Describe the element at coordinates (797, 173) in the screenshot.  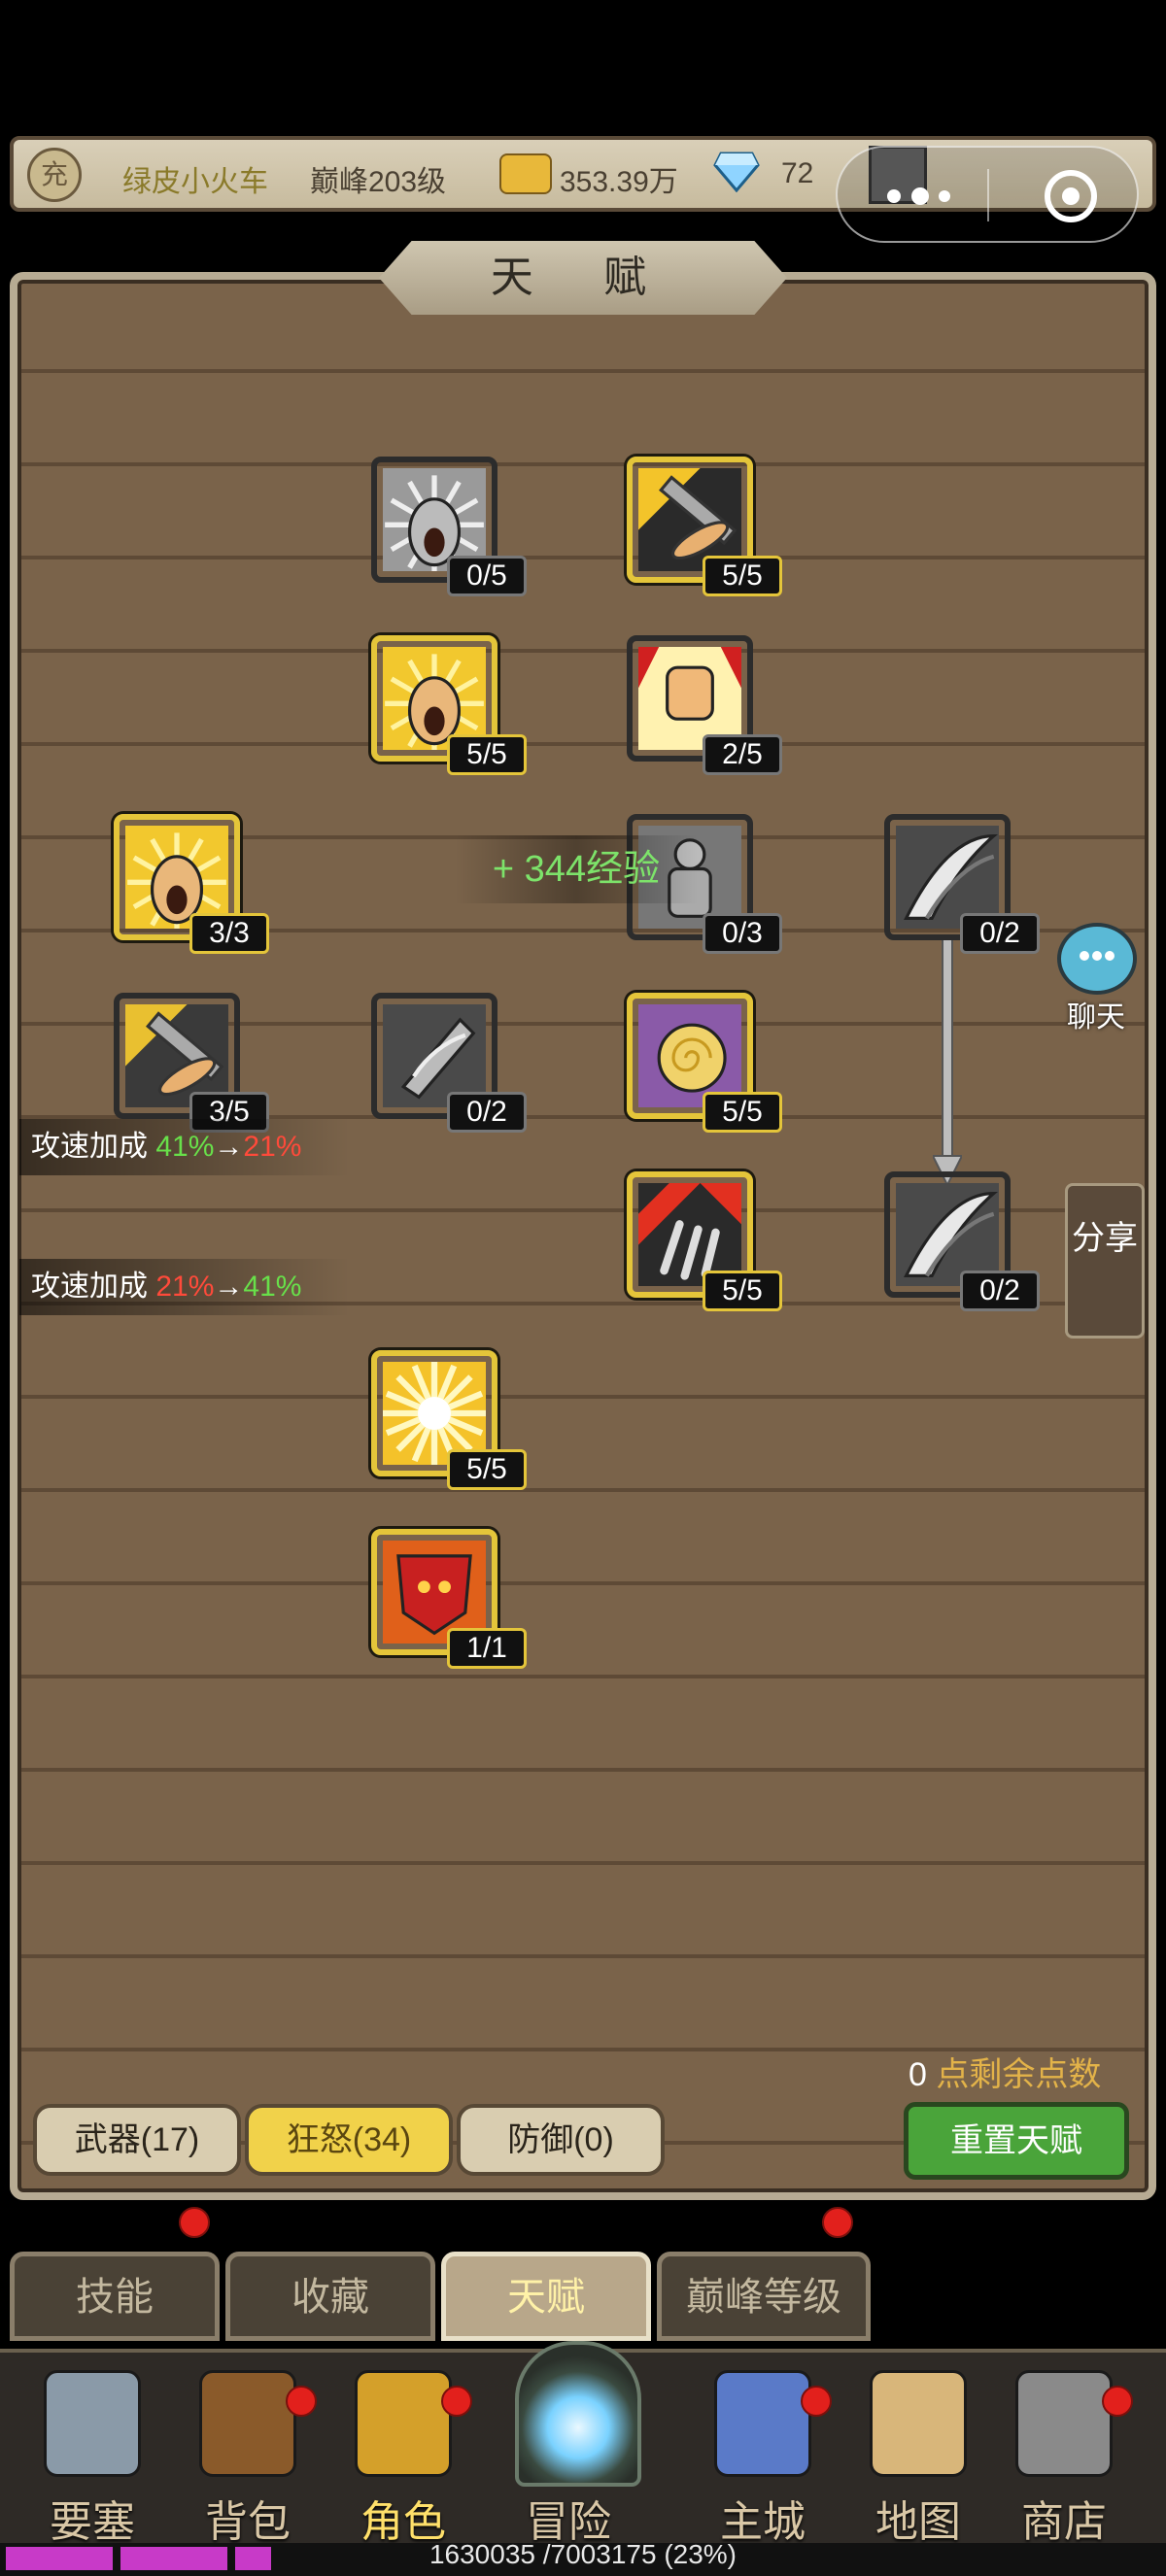
I see `diamond-amount: 72` at that location.